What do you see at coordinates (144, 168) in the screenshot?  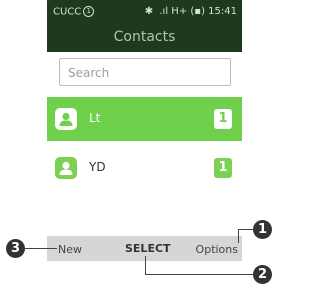 I see `contact-row-yd: YD 1` at bounding box center [144, 168].